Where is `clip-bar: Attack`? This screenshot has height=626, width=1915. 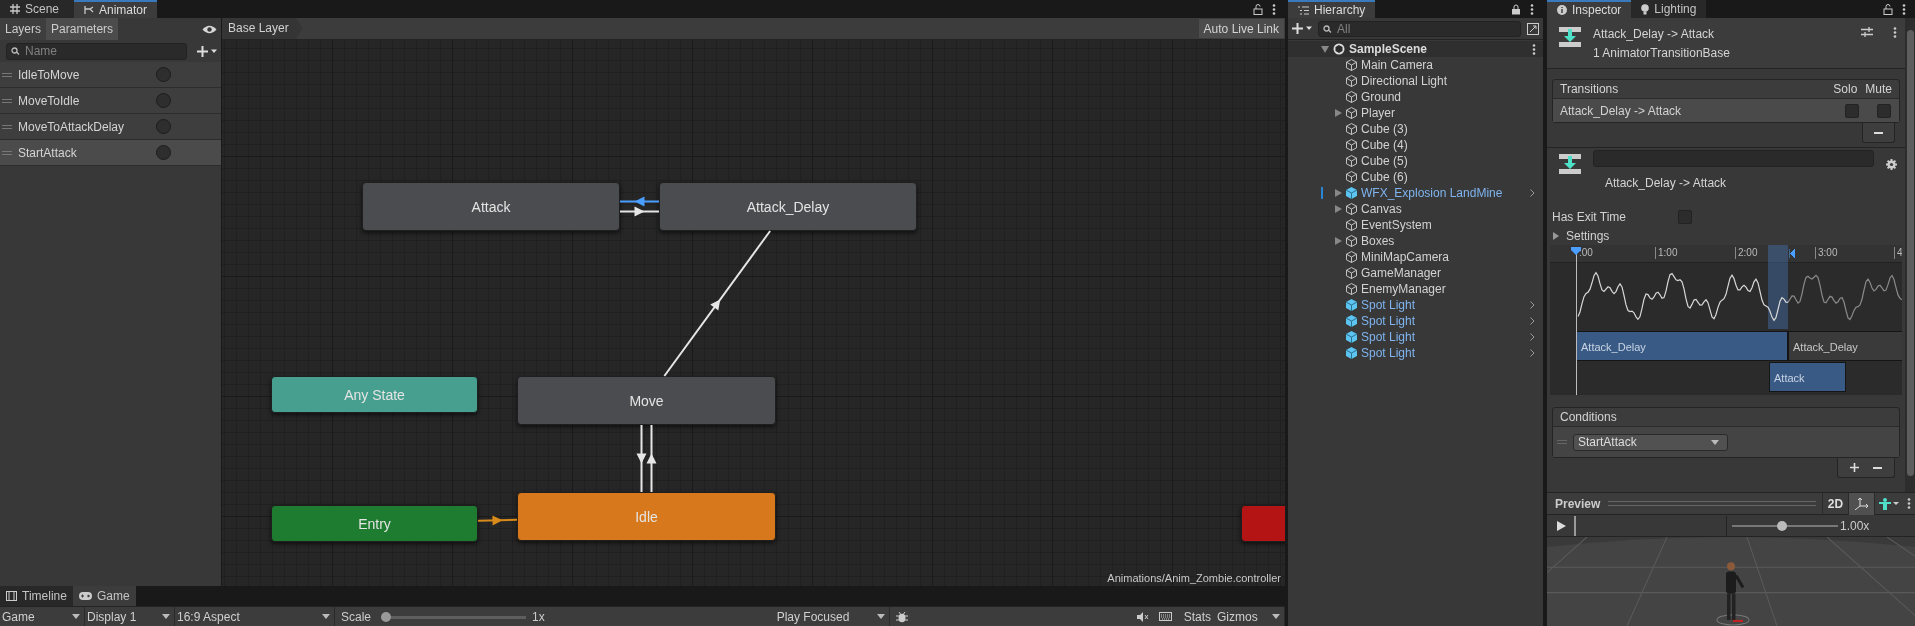
clip-bar: Attack is located at coordinates (1807, 377).